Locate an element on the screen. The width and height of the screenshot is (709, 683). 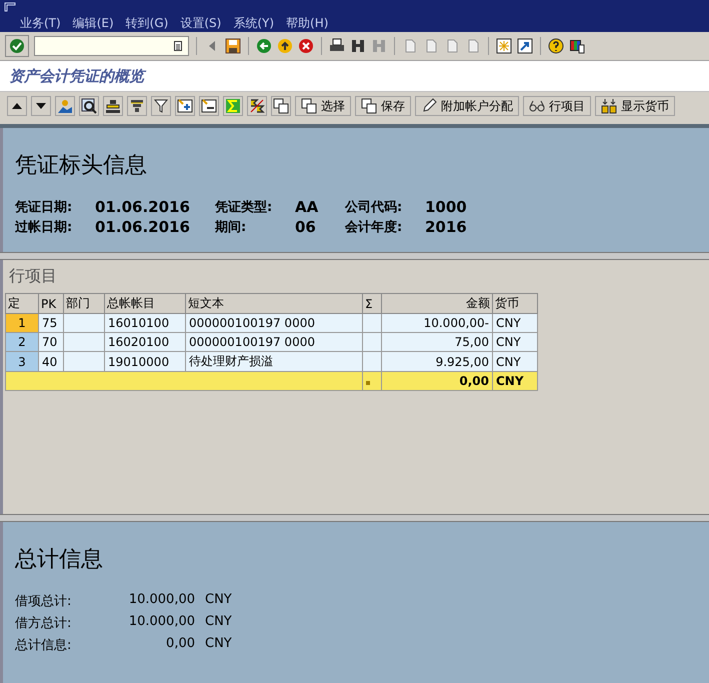
table-cell: 0,00 is located at coordinates (437, 381).